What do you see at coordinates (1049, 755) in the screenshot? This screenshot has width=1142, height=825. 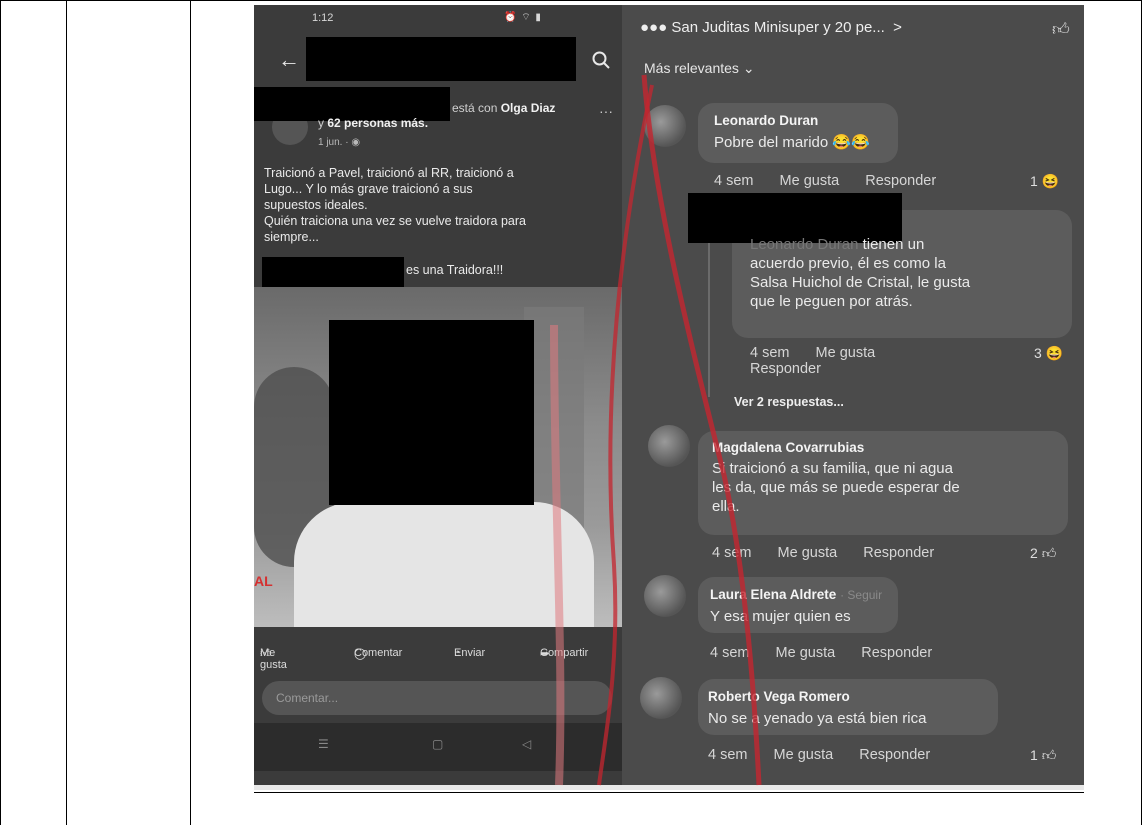 I see `like-reaction-icon: 👍︎` at bounding box center [1049, 755].